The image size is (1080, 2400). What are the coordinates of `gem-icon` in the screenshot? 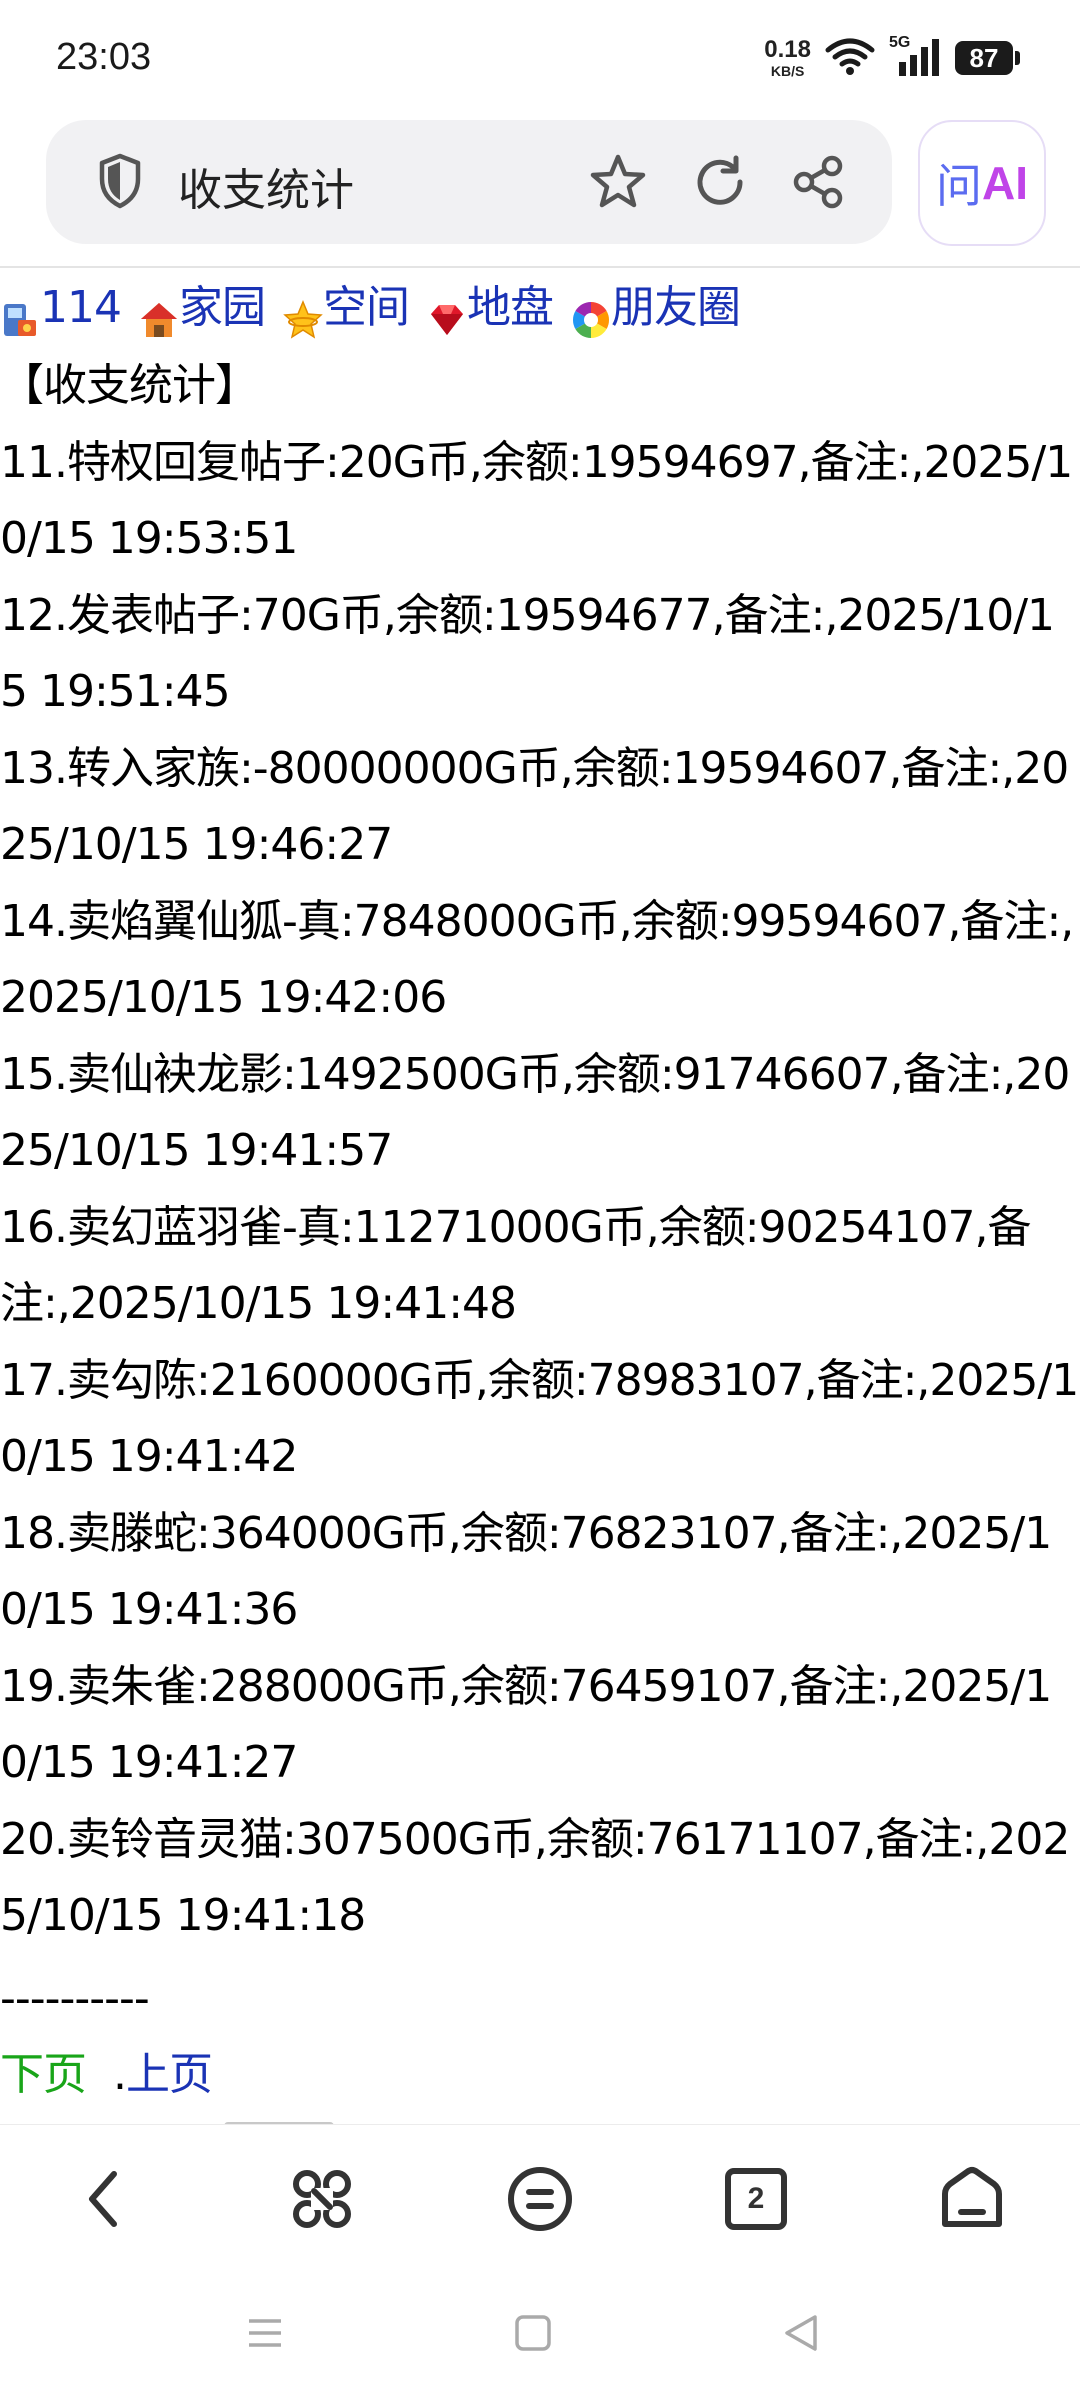 It's located at (447, 311).